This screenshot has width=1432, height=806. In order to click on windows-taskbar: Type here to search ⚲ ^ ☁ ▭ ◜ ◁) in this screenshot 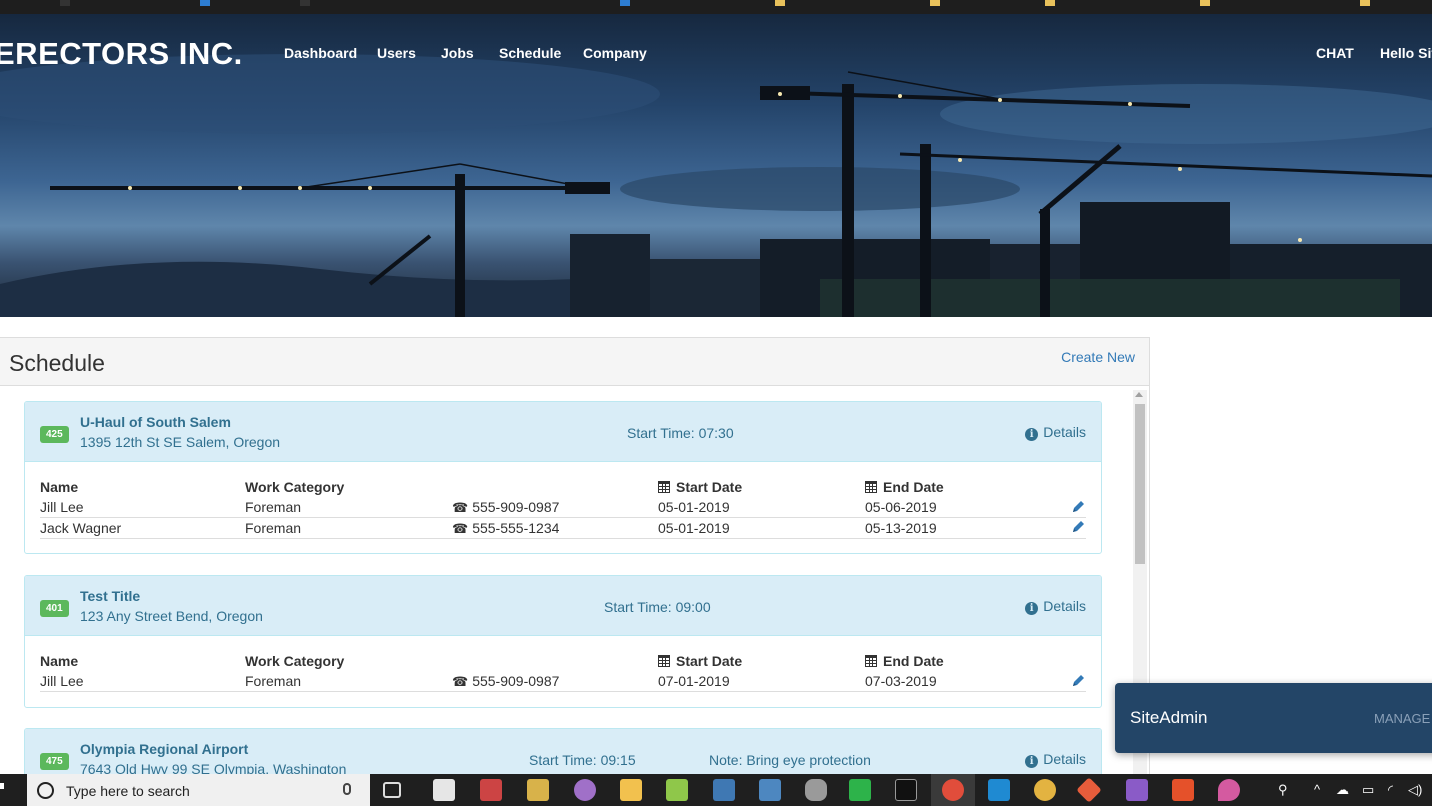, I will do `click(716, 790)`.